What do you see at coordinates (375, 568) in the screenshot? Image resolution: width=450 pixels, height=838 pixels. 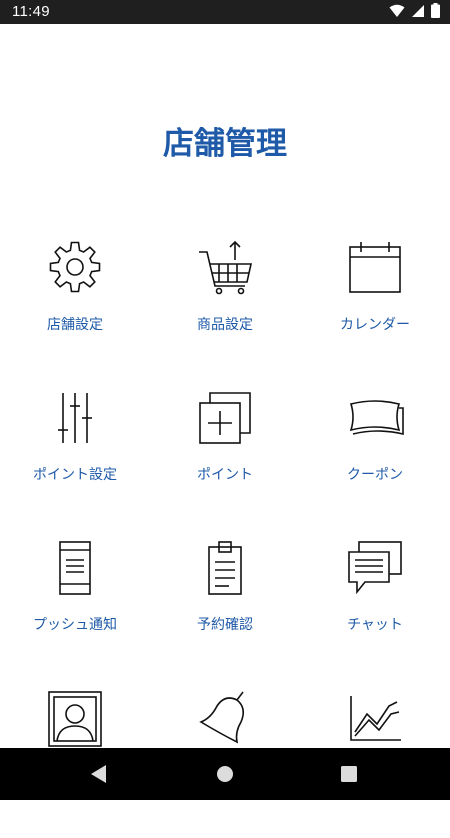 I see `chat-icon` at bounding box center [375, 568].